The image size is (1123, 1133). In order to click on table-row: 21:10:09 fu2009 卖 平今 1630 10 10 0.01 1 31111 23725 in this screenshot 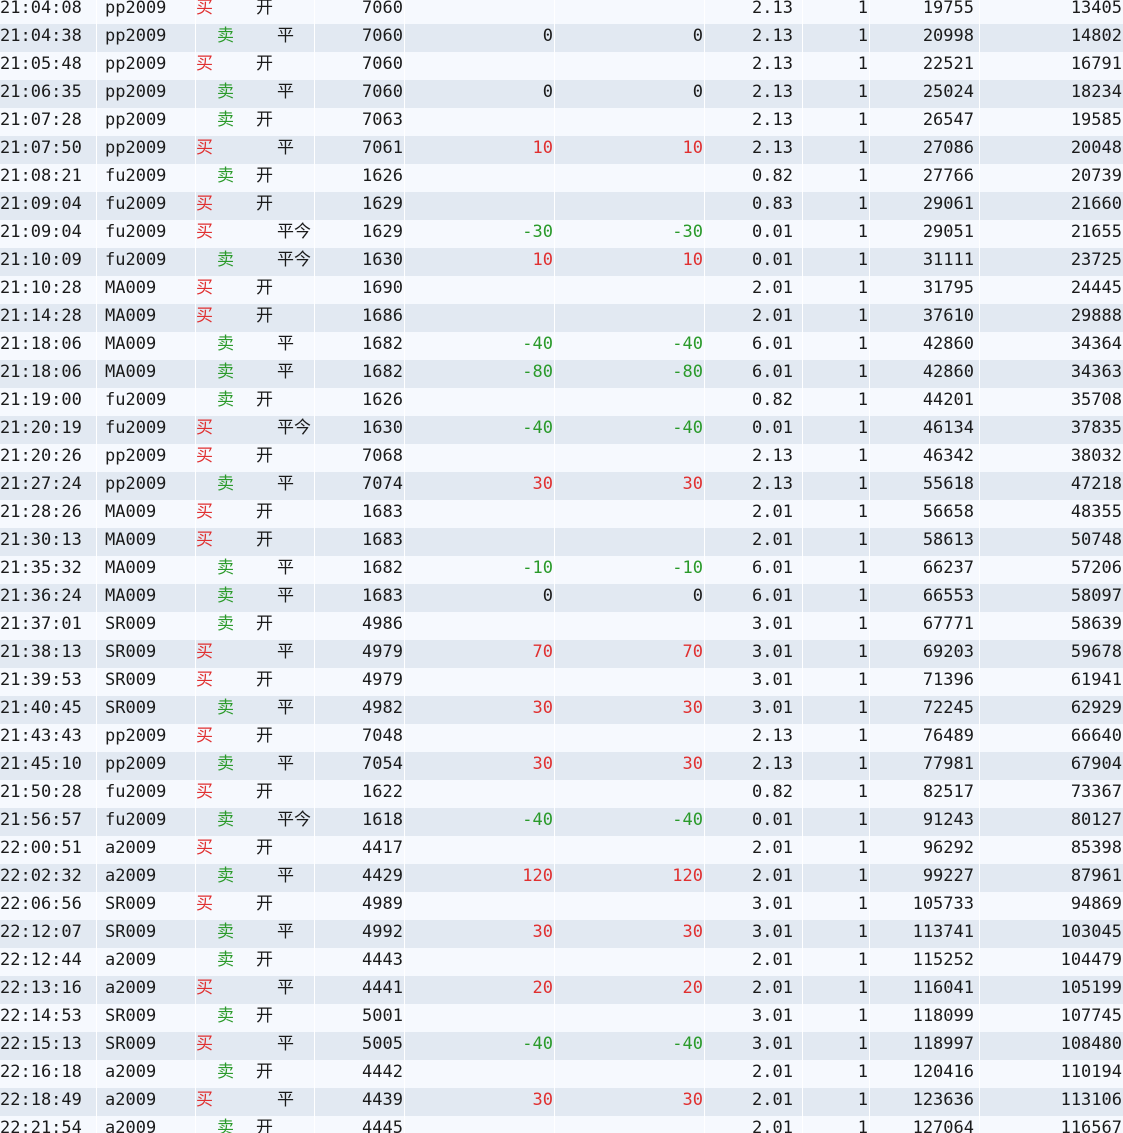, I will do `click(561, 262)`.